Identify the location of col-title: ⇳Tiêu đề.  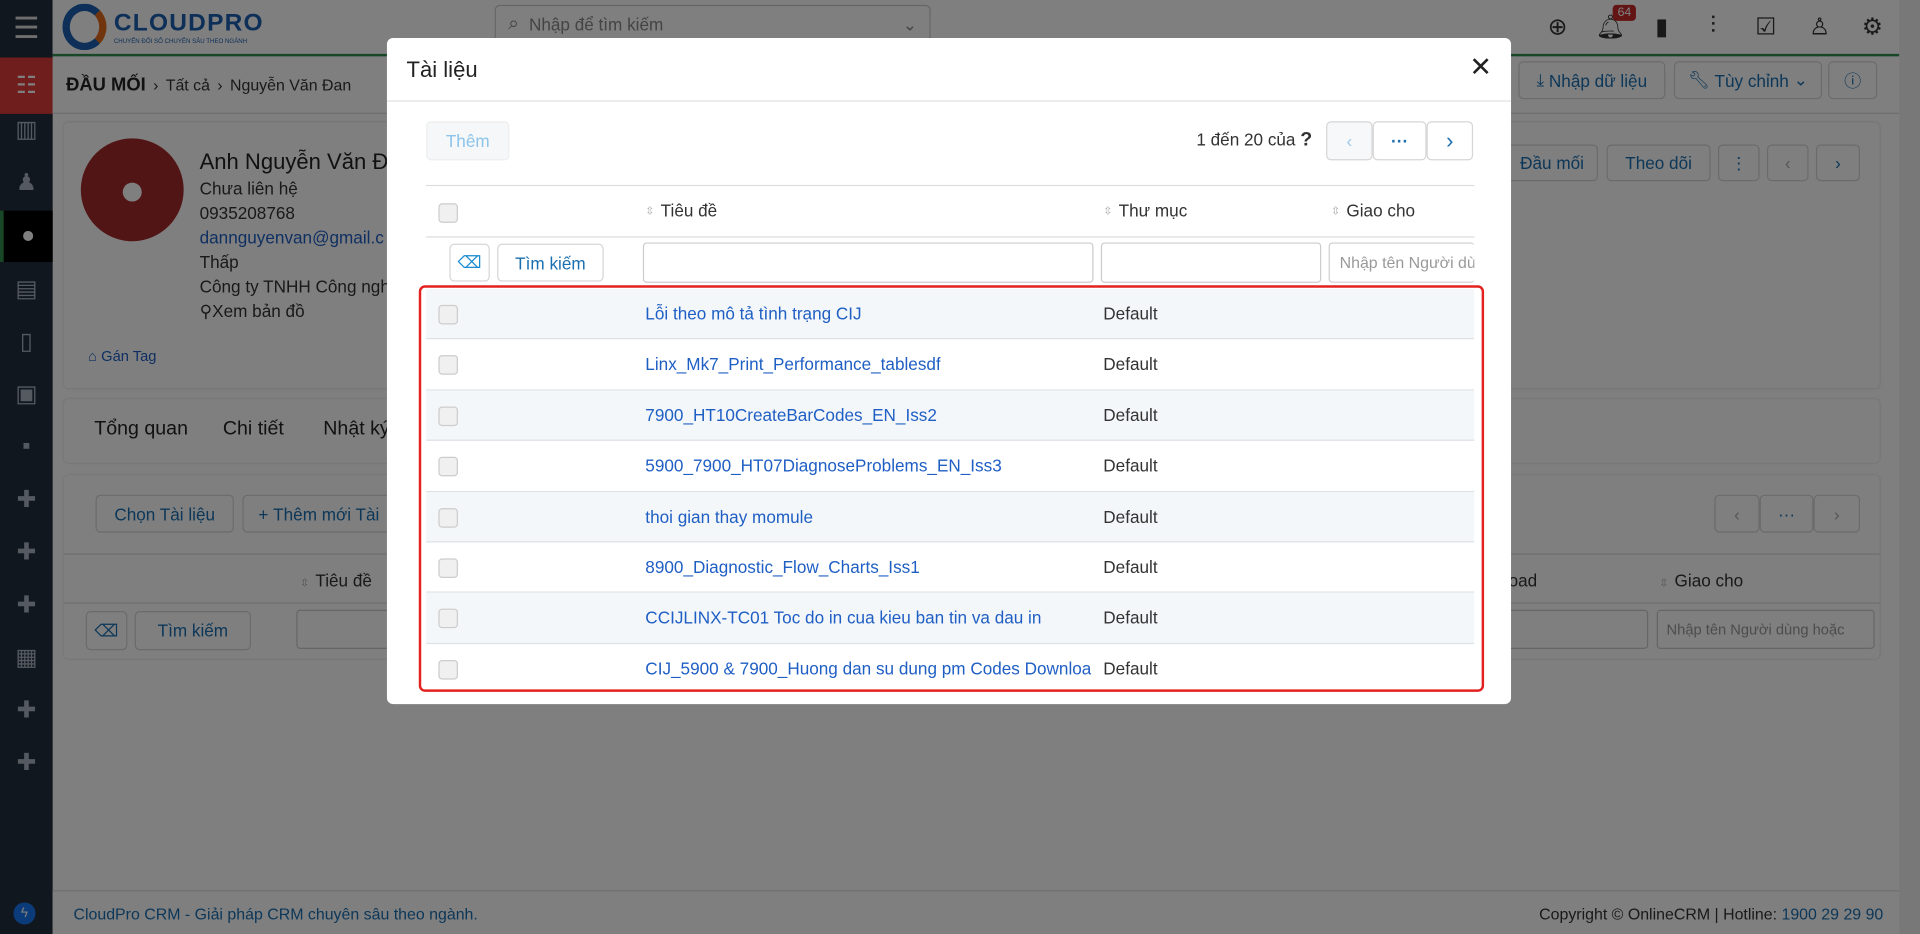
(681, 210).